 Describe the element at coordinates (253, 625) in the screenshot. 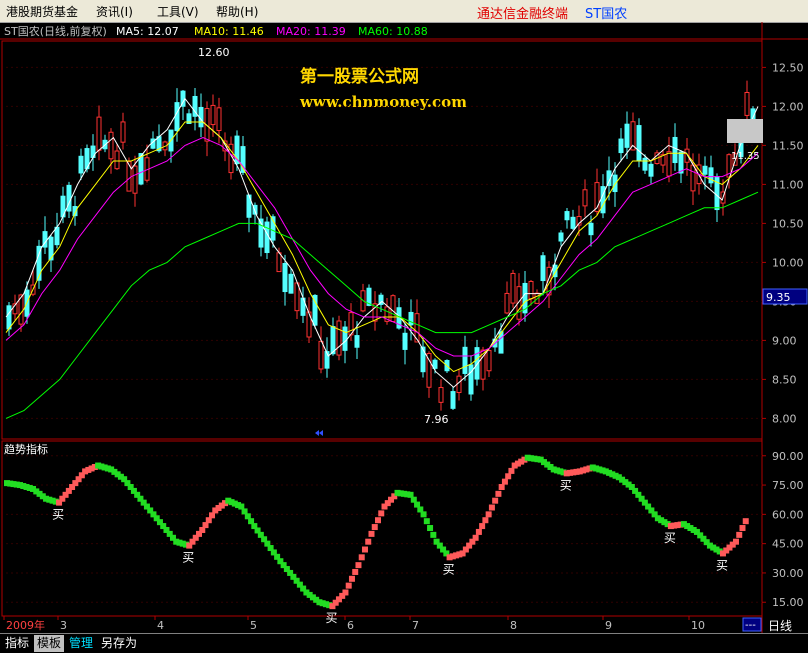

I see `time-tick-label: 5` at that location.